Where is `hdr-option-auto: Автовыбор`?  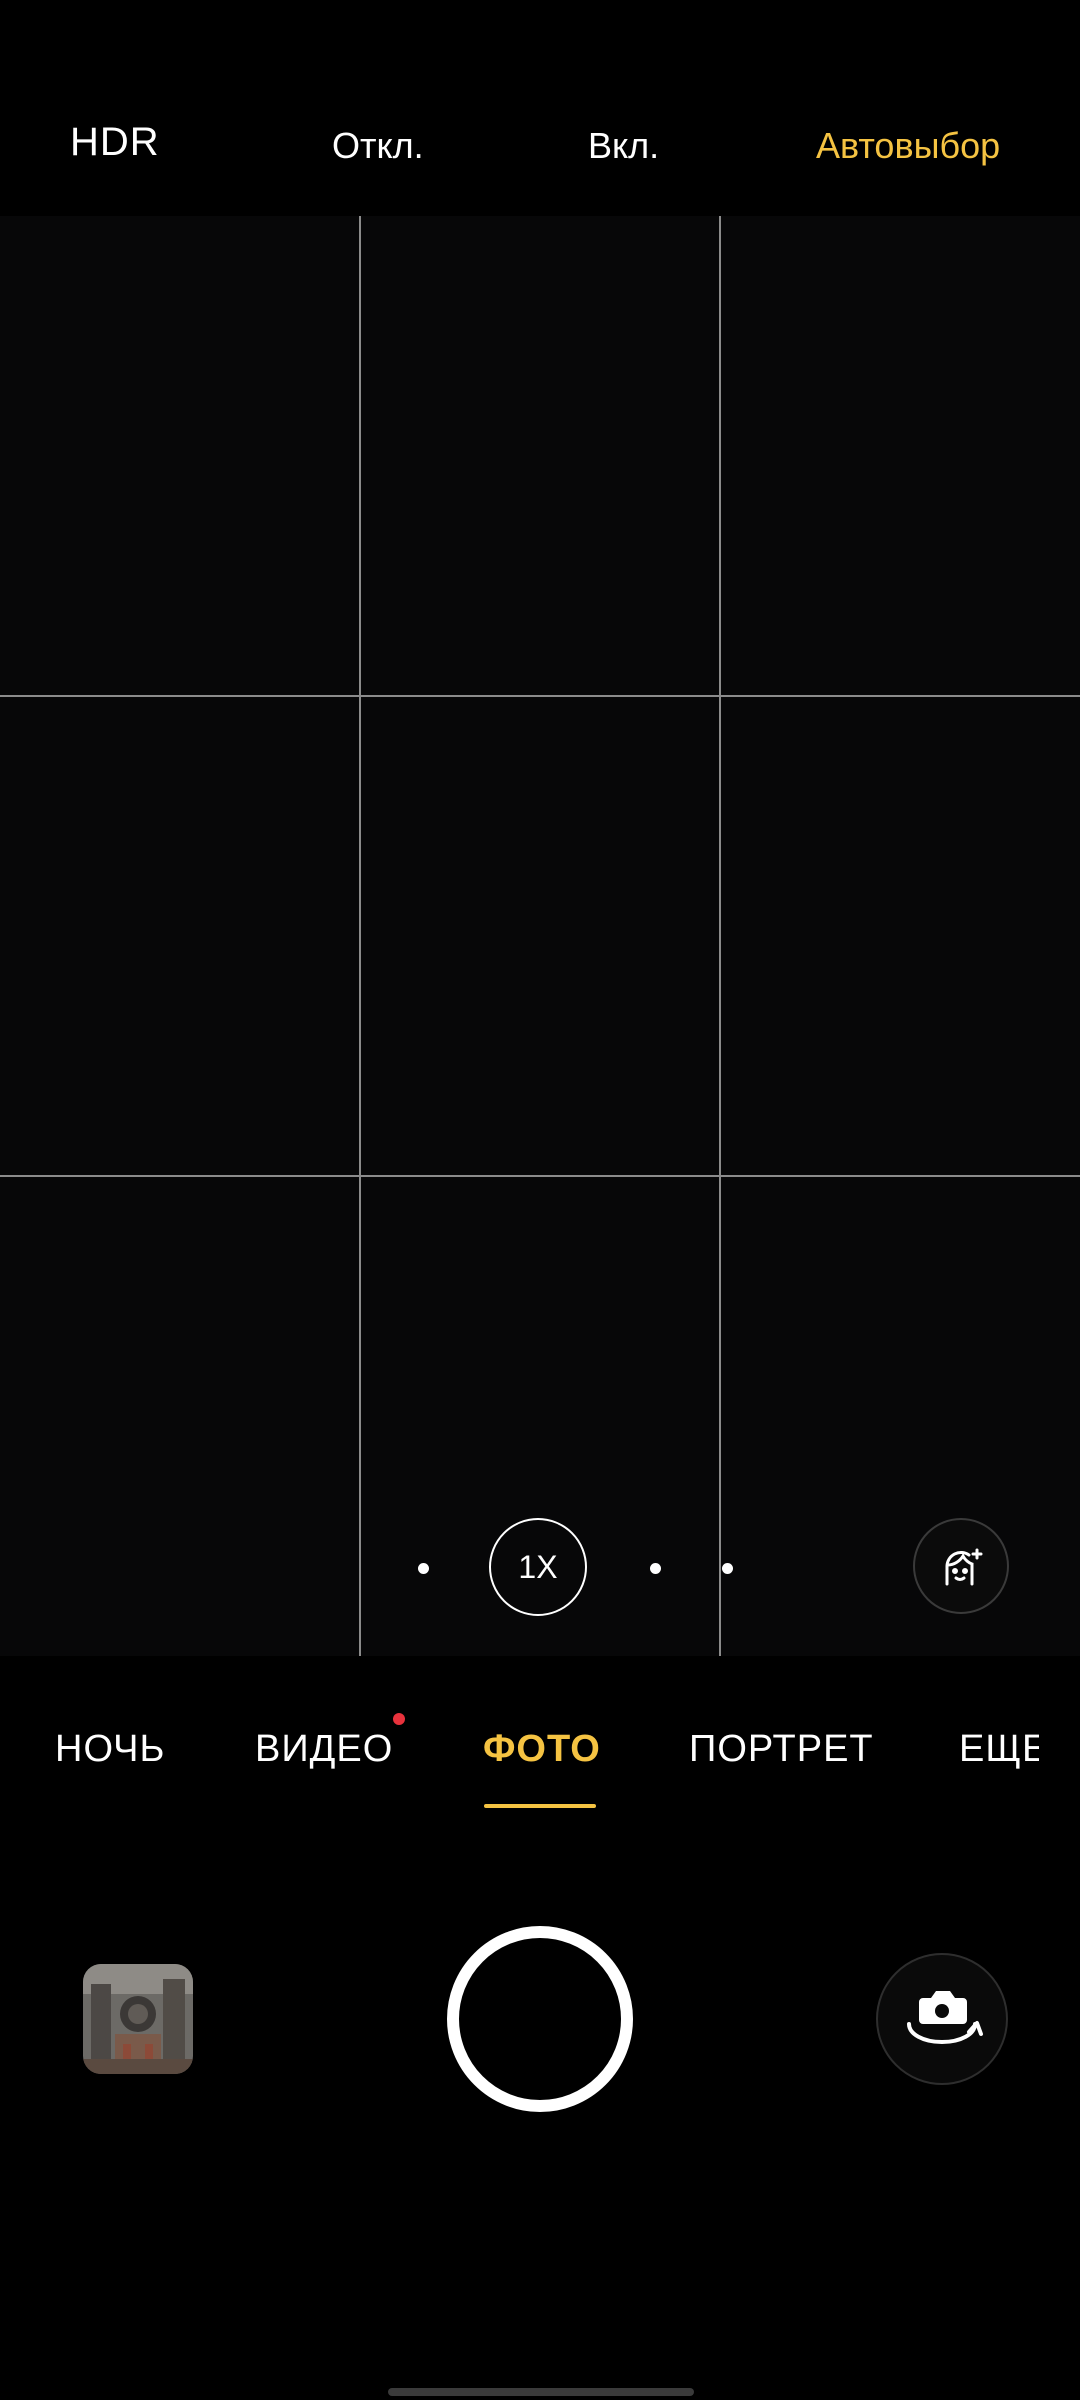
hdr-option-auto: Автовыбор is located at coordinates (908, 146).